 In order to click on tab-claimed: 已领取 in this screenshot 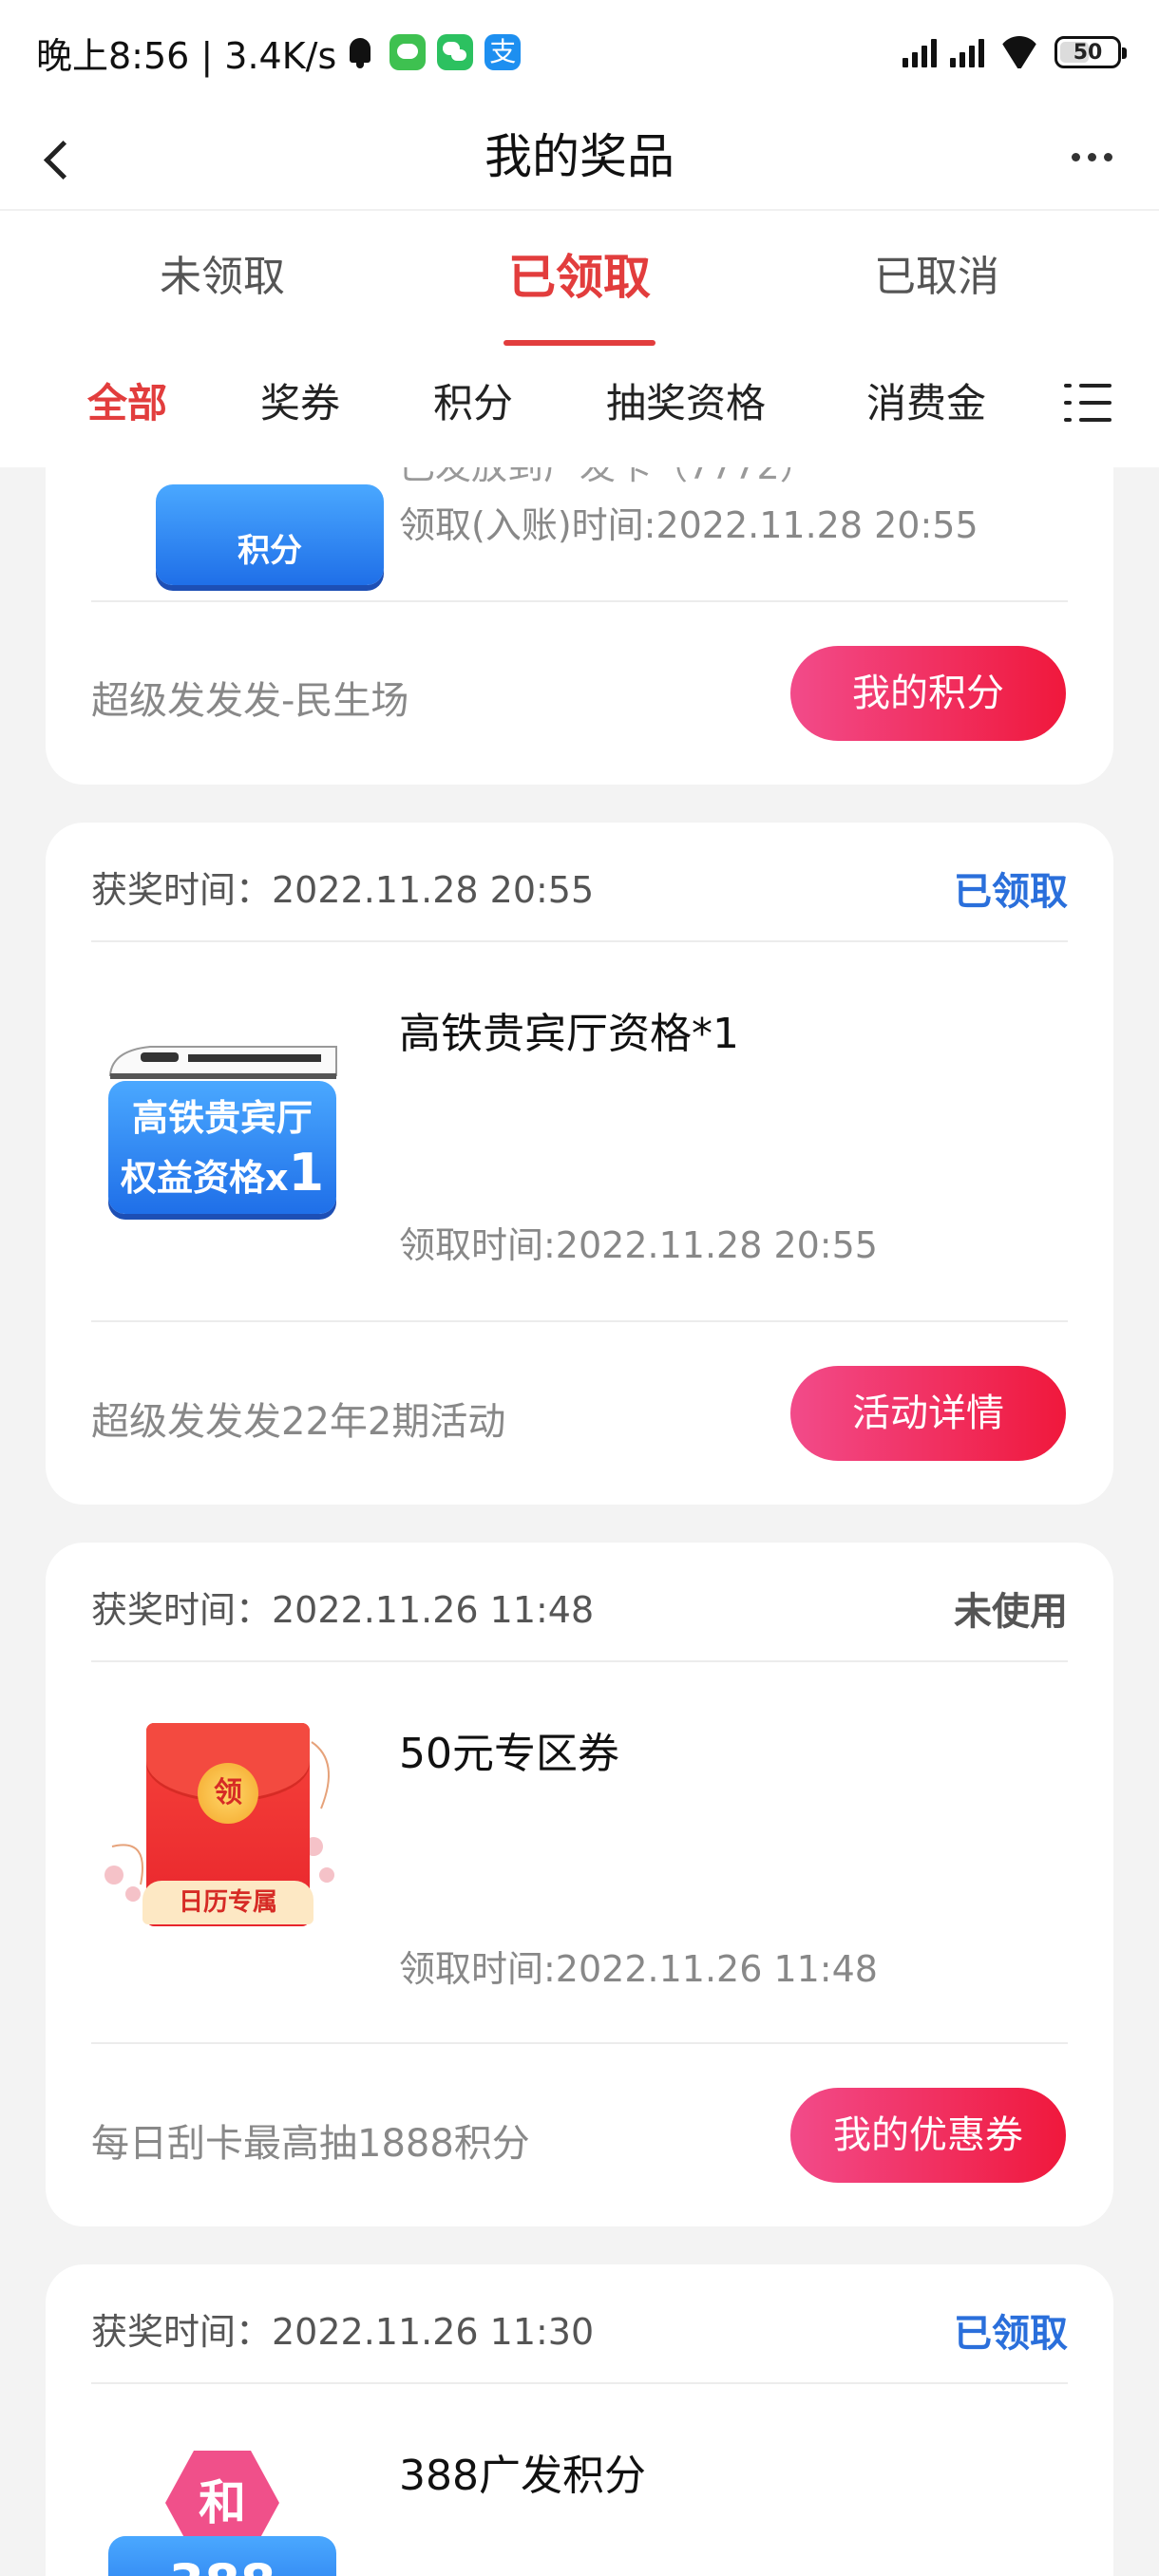, I will do `click(579, 280)`.